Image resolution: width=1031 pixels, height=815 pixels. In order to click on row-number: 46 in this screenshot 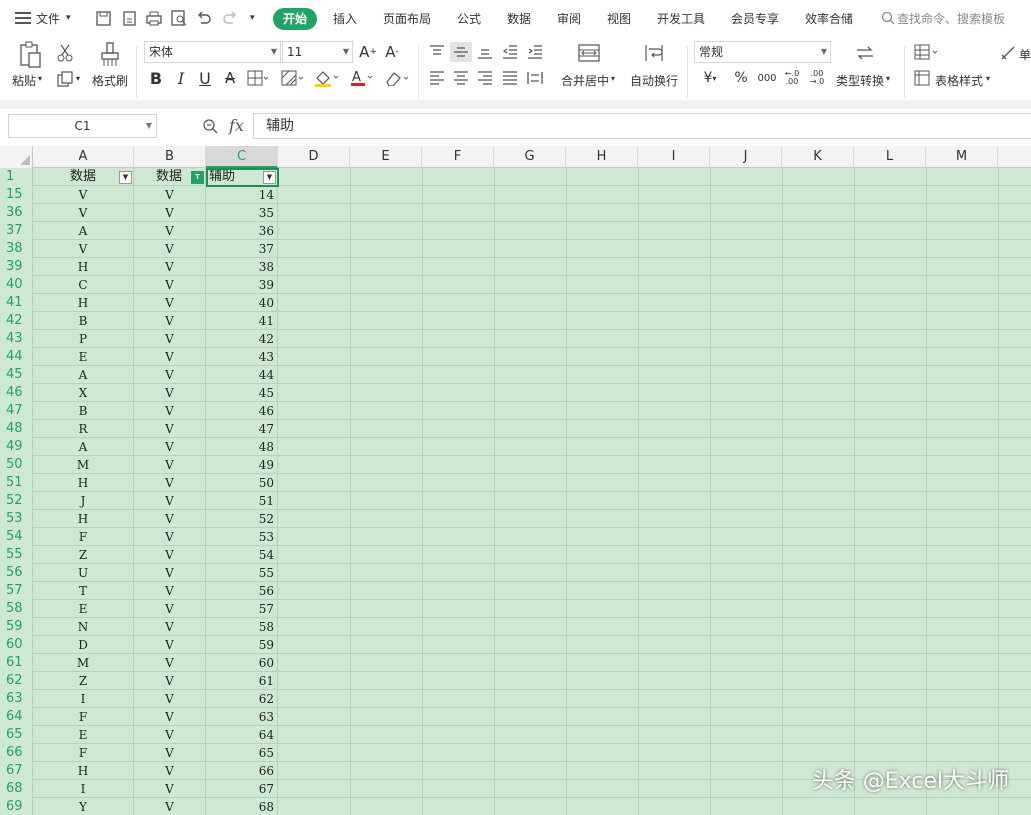, I will do `click(16, 393)`.